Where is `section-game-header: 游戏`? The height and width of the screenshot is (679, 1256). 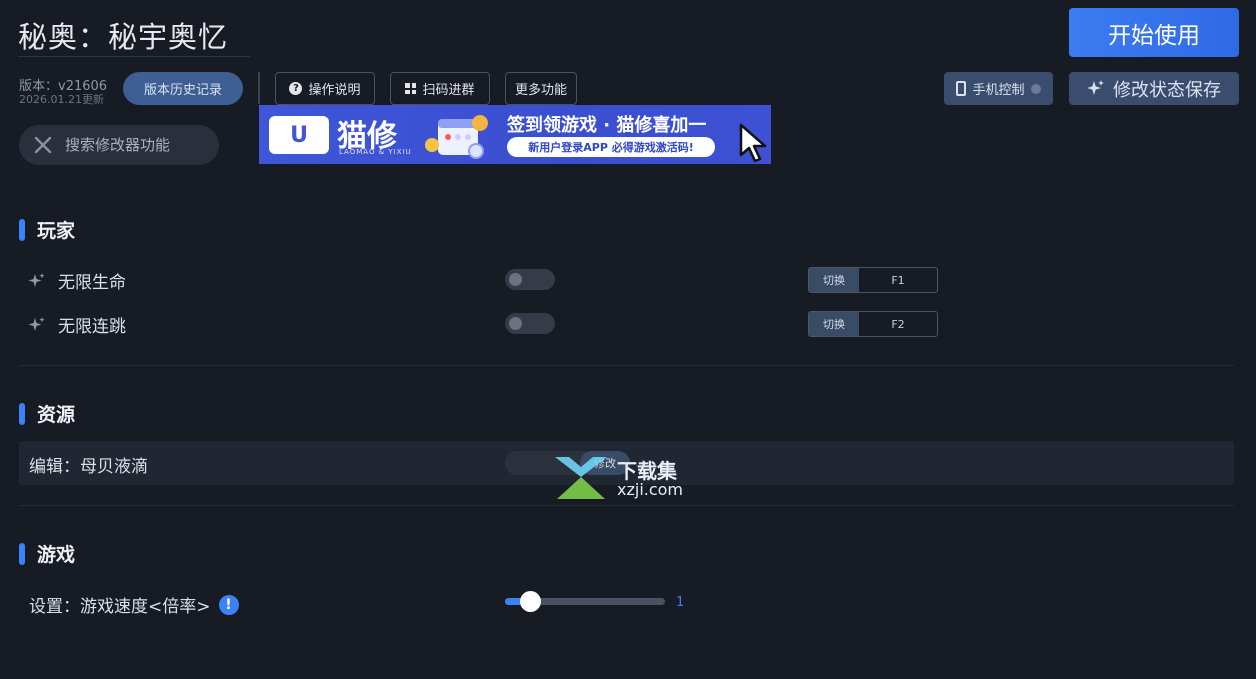 section-game-header: 游戏 is located at coordinates (47, 553).